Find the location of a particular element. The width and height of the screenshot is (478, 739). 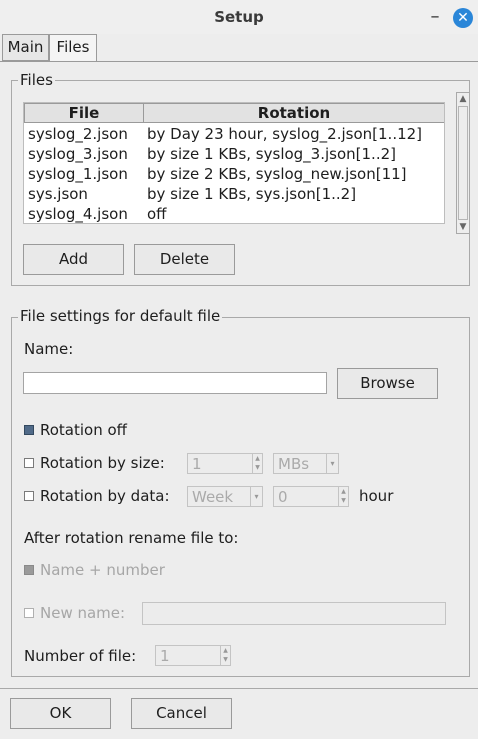

scroll-thumb is located at coordinates (463, 163).